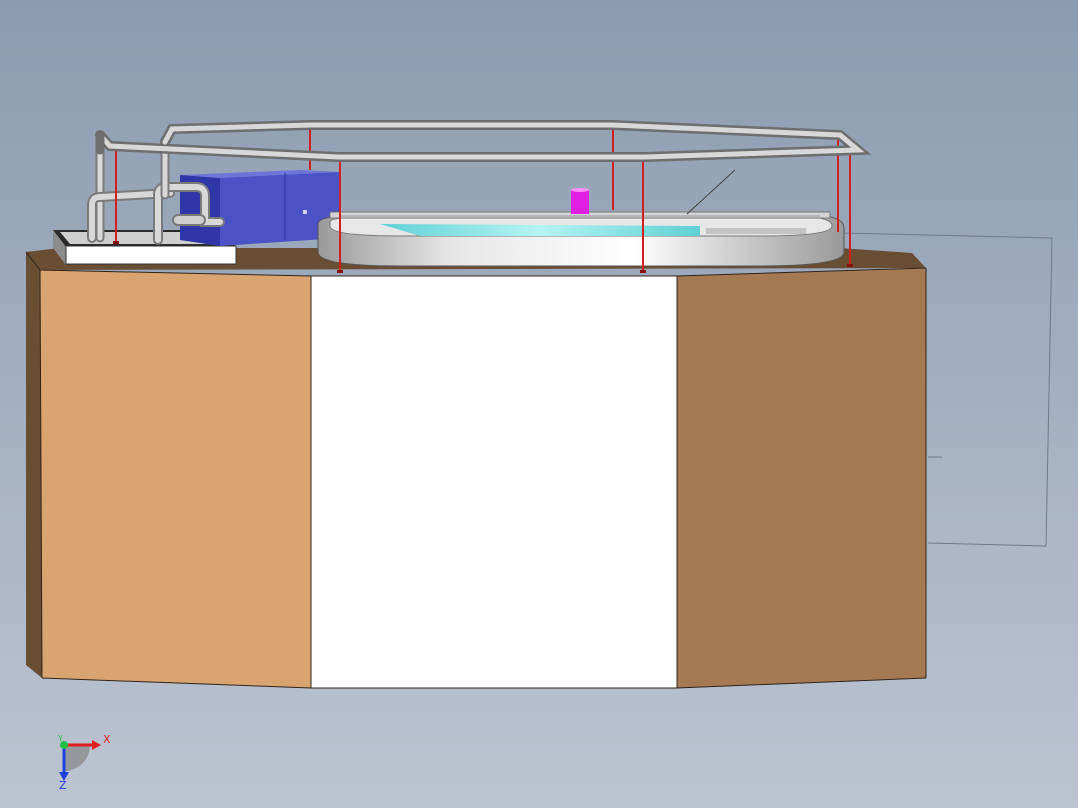 Image resolution: width=1078 pixels, height=808 pixels. What do you see at coordinates (580, 201) in the screenshot?
I see `drive-marker` at bounding box center [580, 201].